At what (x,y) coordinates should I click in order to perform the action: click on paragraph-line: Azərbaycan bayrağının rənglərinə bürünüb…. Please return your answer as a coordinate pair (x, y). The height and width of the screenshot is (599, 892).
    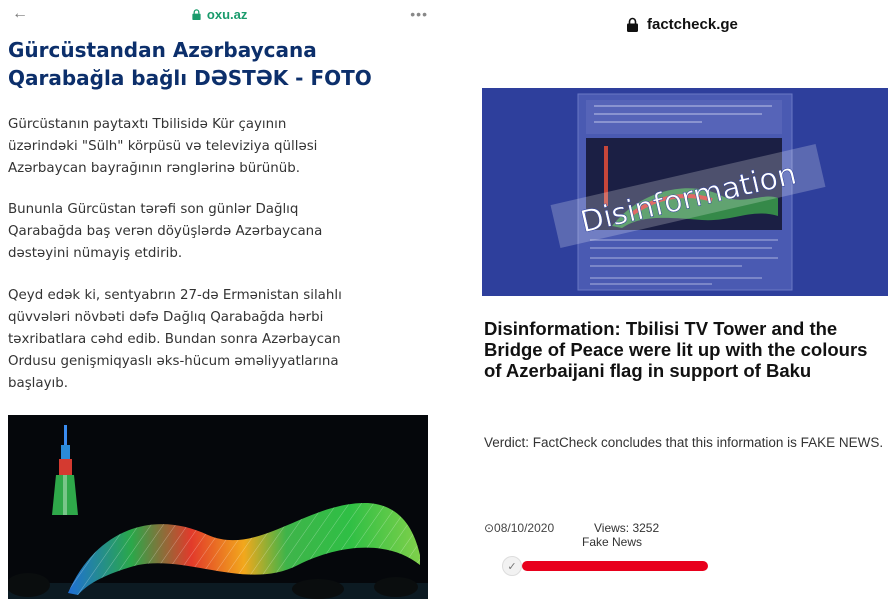
    Looking at the image, I should click on (154, 168).